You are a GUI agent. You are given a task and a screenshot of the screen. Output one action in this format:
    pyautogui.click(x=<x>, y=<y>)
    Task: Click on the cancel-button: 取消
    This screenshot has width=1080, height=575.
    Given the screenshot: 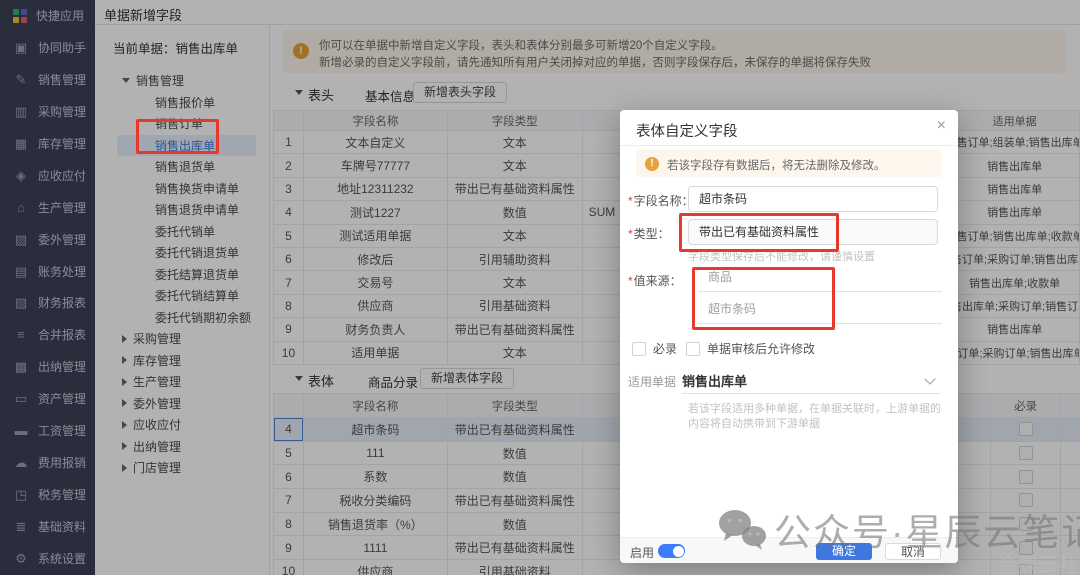 What is the action you would take?
    pyautogui.click(x=913, y=551)
    